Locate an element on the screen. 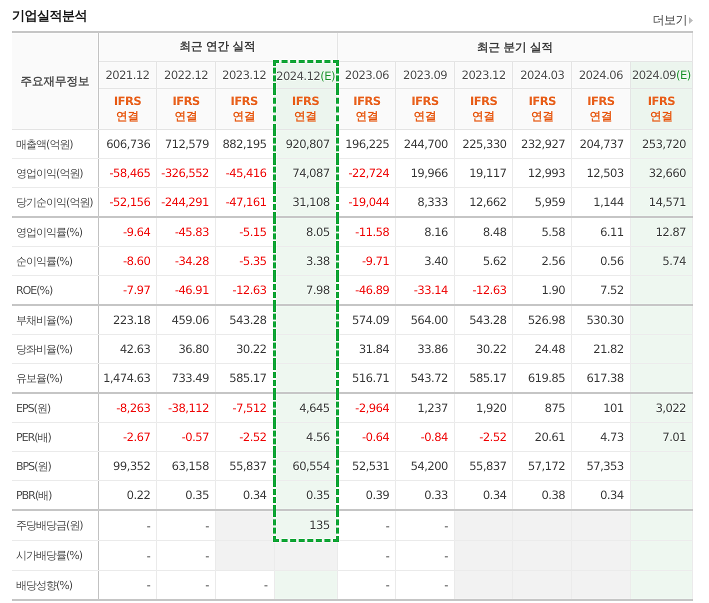  table-cell: -0.57 is located at coordinates (186, 437).